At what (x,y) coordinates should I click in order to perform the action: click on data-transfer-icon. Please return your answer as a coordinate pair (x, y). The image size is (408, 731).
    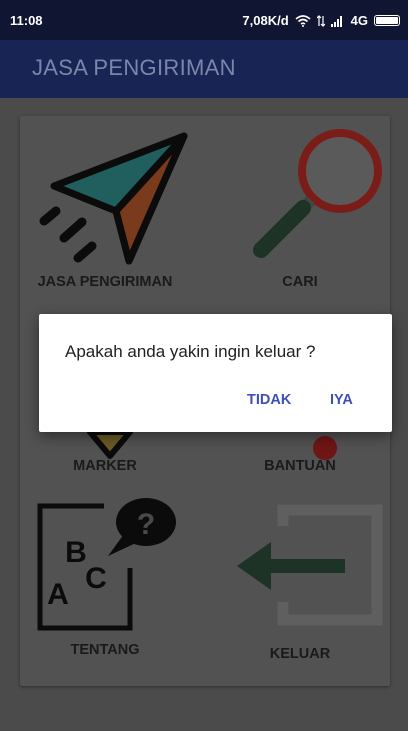
    Looking at the image, I should click on (320, 20).